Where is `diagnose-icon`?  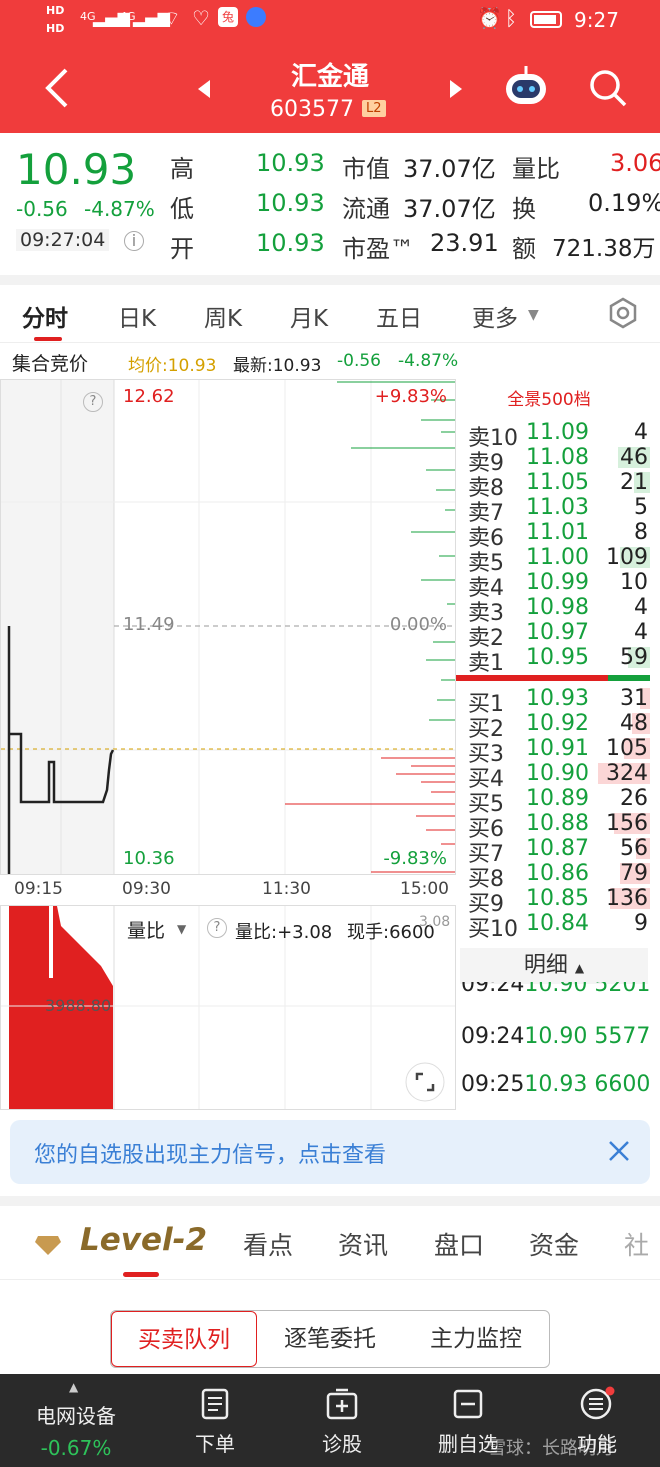 diagnose-icon is located at coordinates (342, 1404).